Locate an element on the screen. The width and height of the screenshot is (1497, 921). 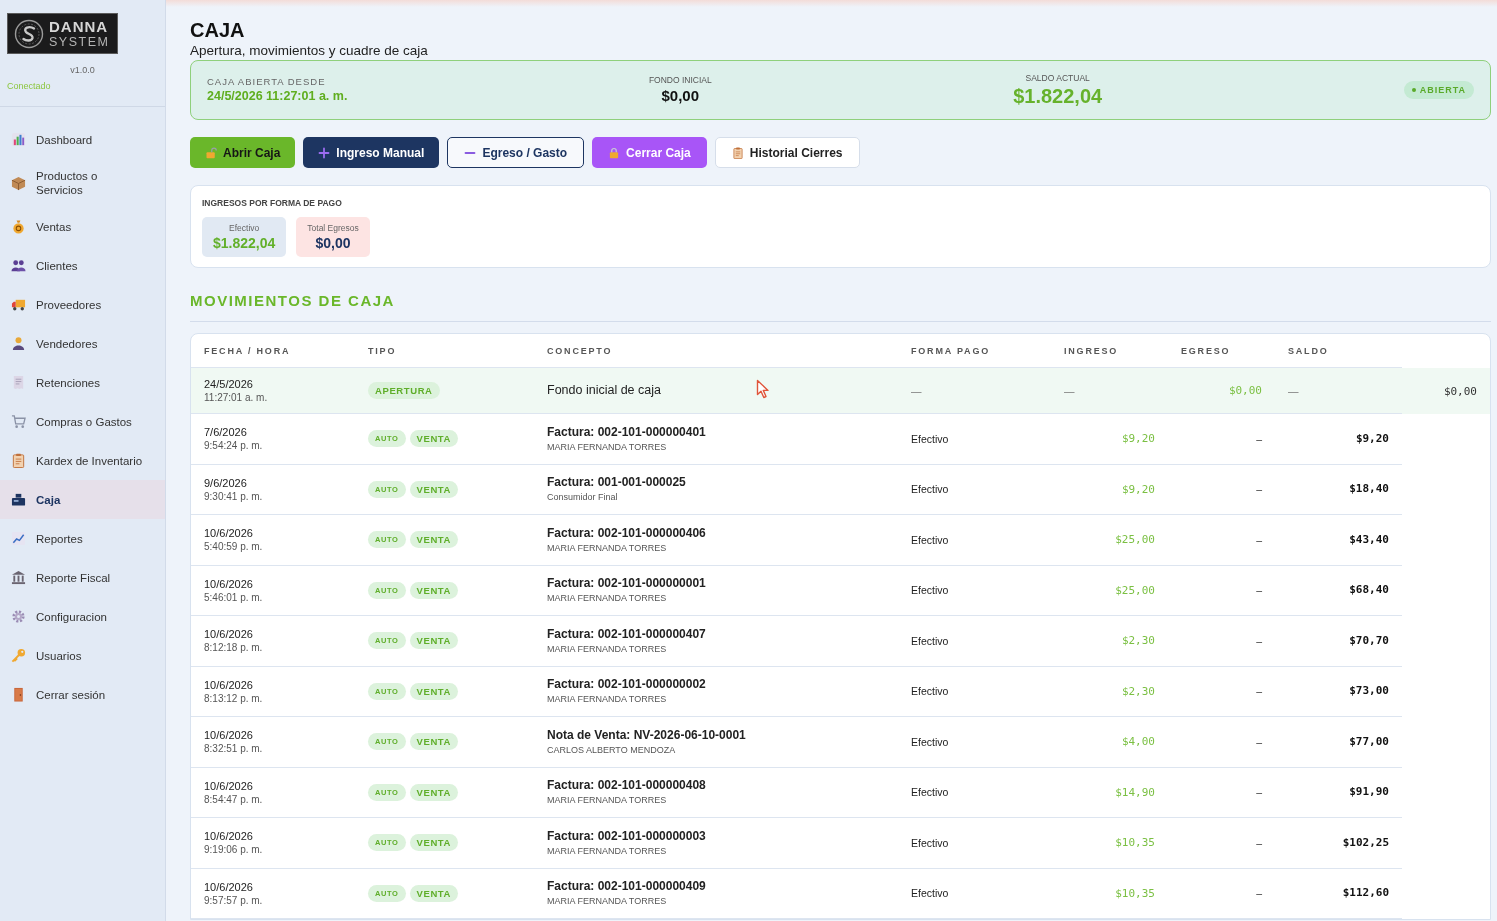
initial-fund-value: $0,00 is located at coordinates (680, 95).